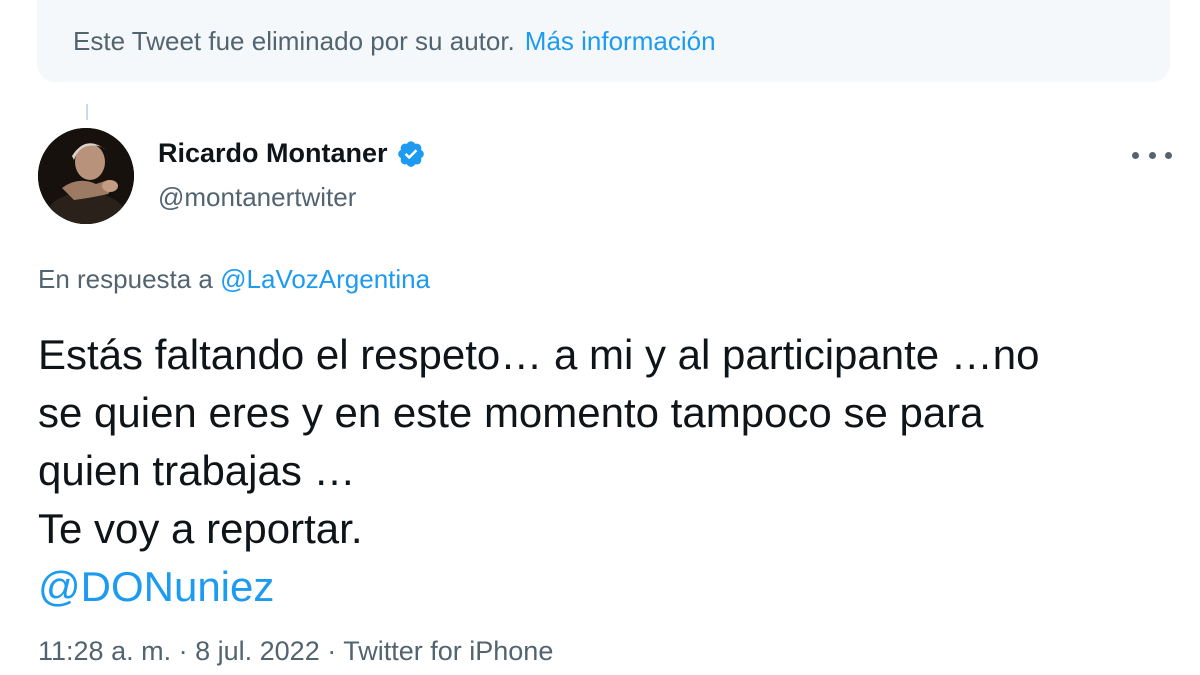  I want to click on tweet-date: 8 jul. 2022, so click(257, 651).